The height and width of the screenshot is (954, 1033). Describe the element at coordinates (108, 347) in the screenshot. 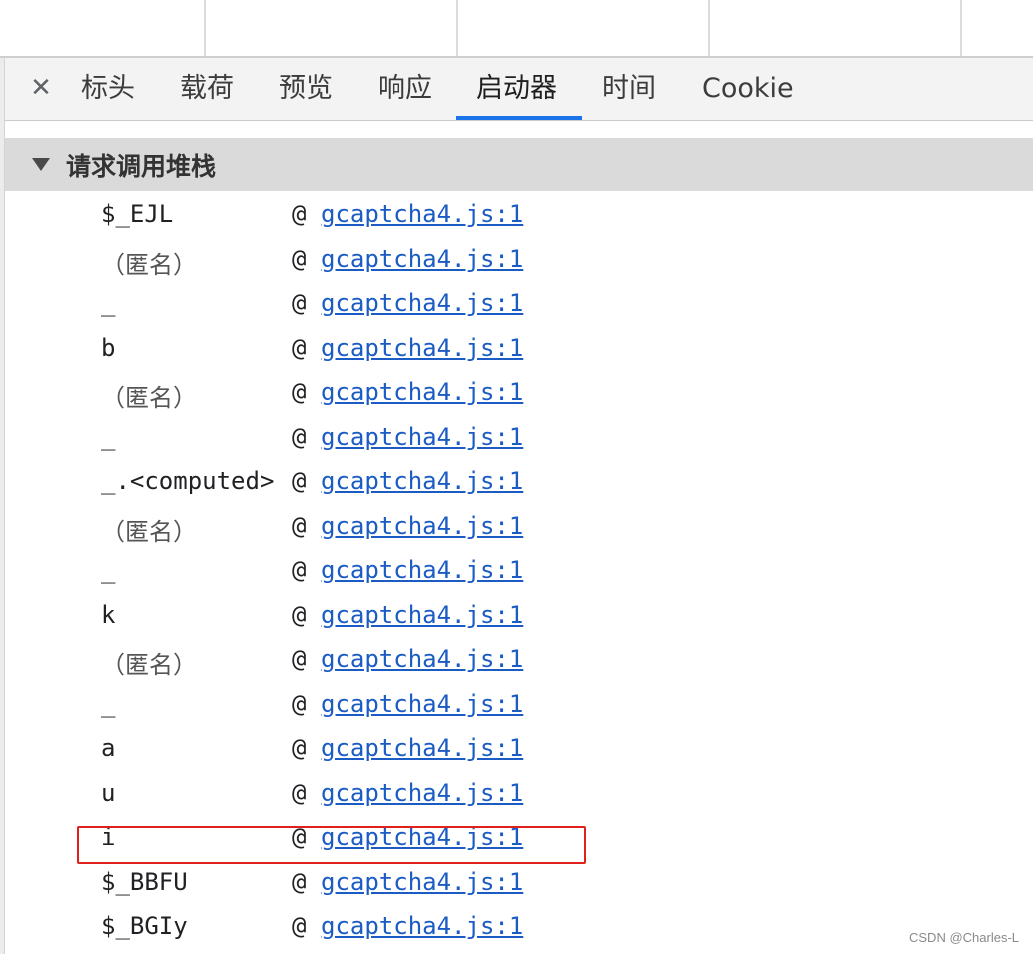

I see `function-name: b` at that location.